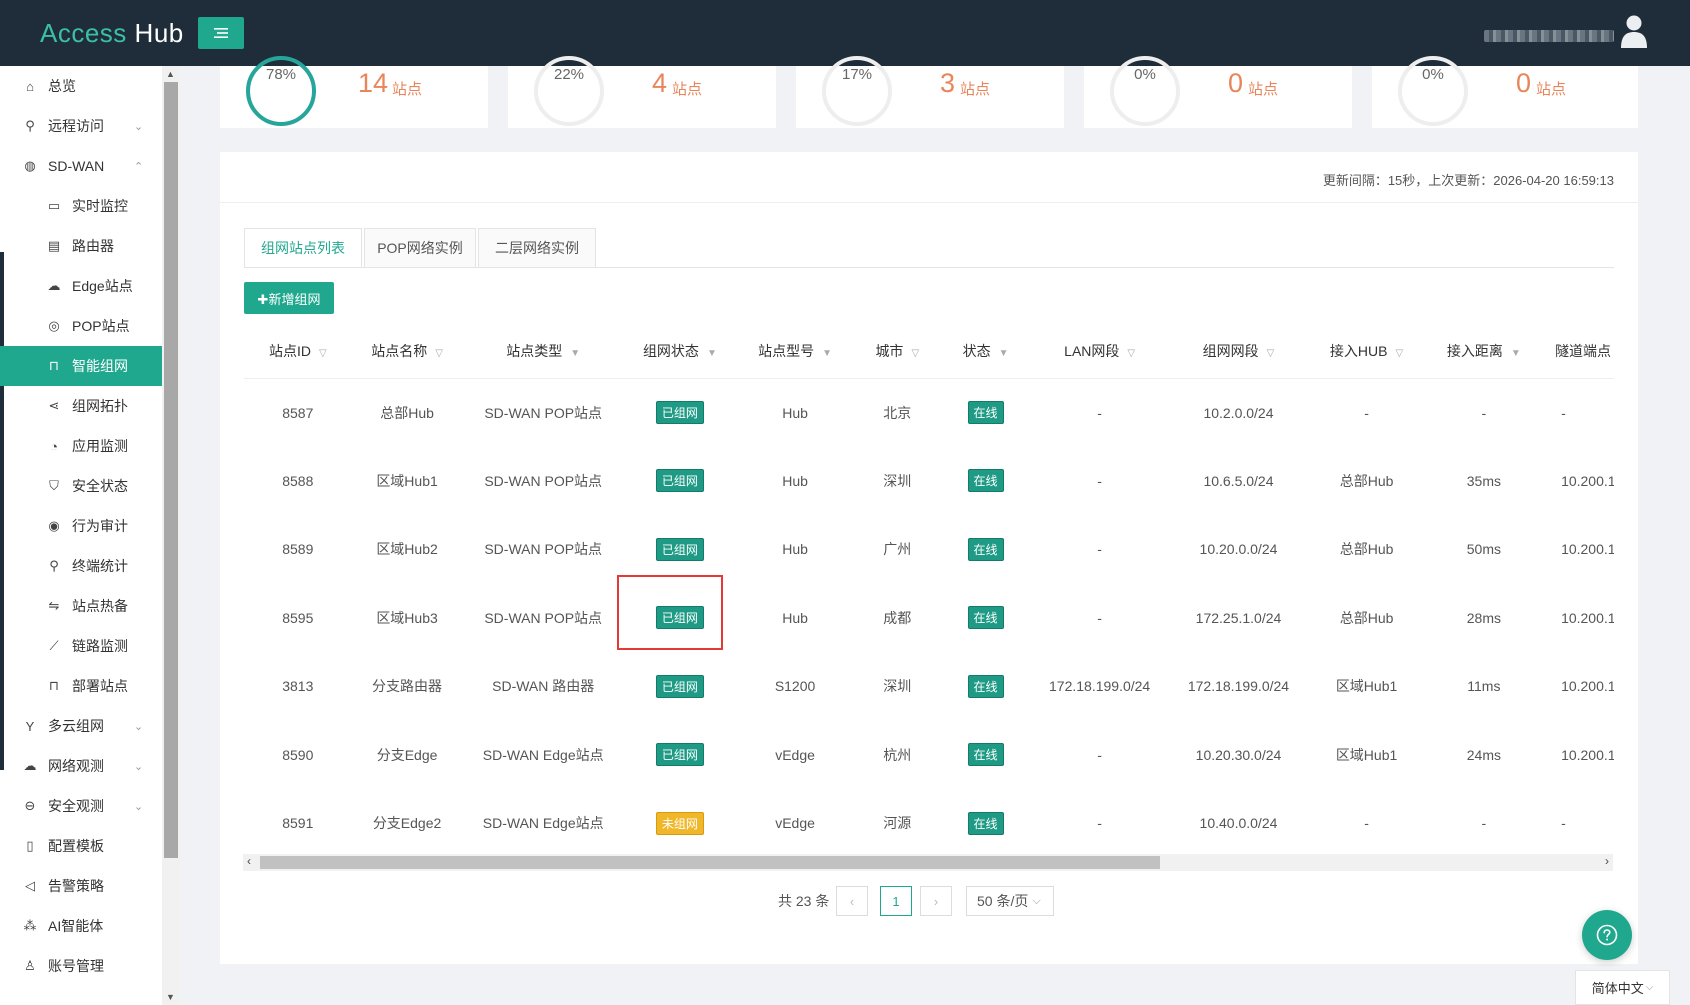 This screenshot has width=1690, height=1005. Describe the element at coordinates (1607, 861) in the screenshot. I see `scroll-right-arrow-icon: ›` at that location.